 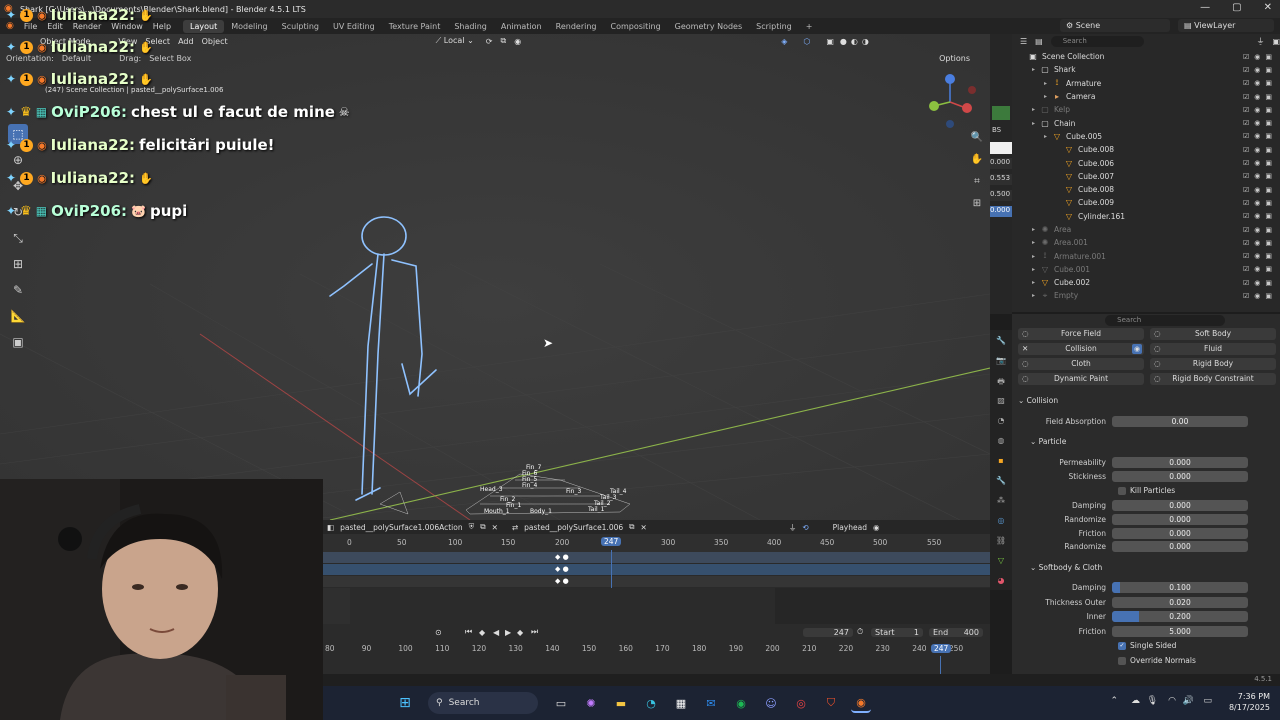 What do you see at coordinates (784, 41) in the screenshot?
I see `viewport-gizmos-icon: ◈` at bounding box center [784, 41].